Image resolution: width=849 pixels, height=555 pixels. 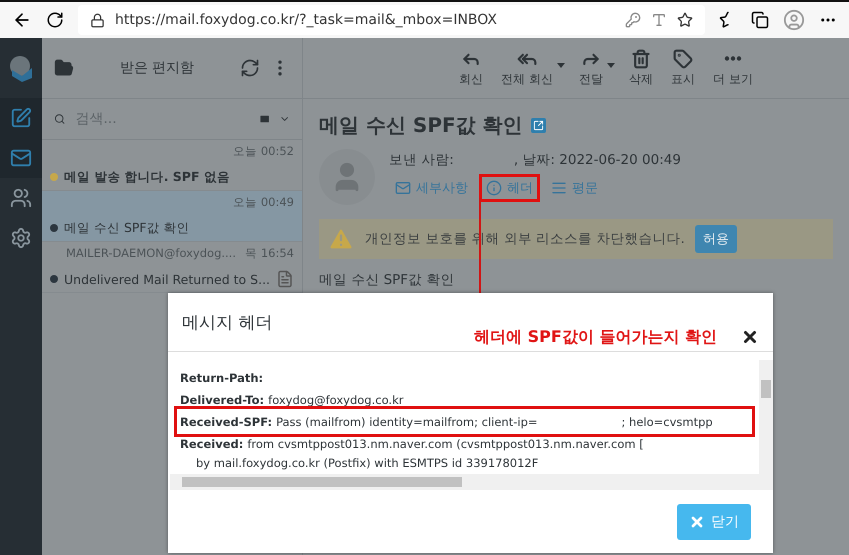 I want to click on message-time: 오늘 00:52, so click(x=263, y=151).